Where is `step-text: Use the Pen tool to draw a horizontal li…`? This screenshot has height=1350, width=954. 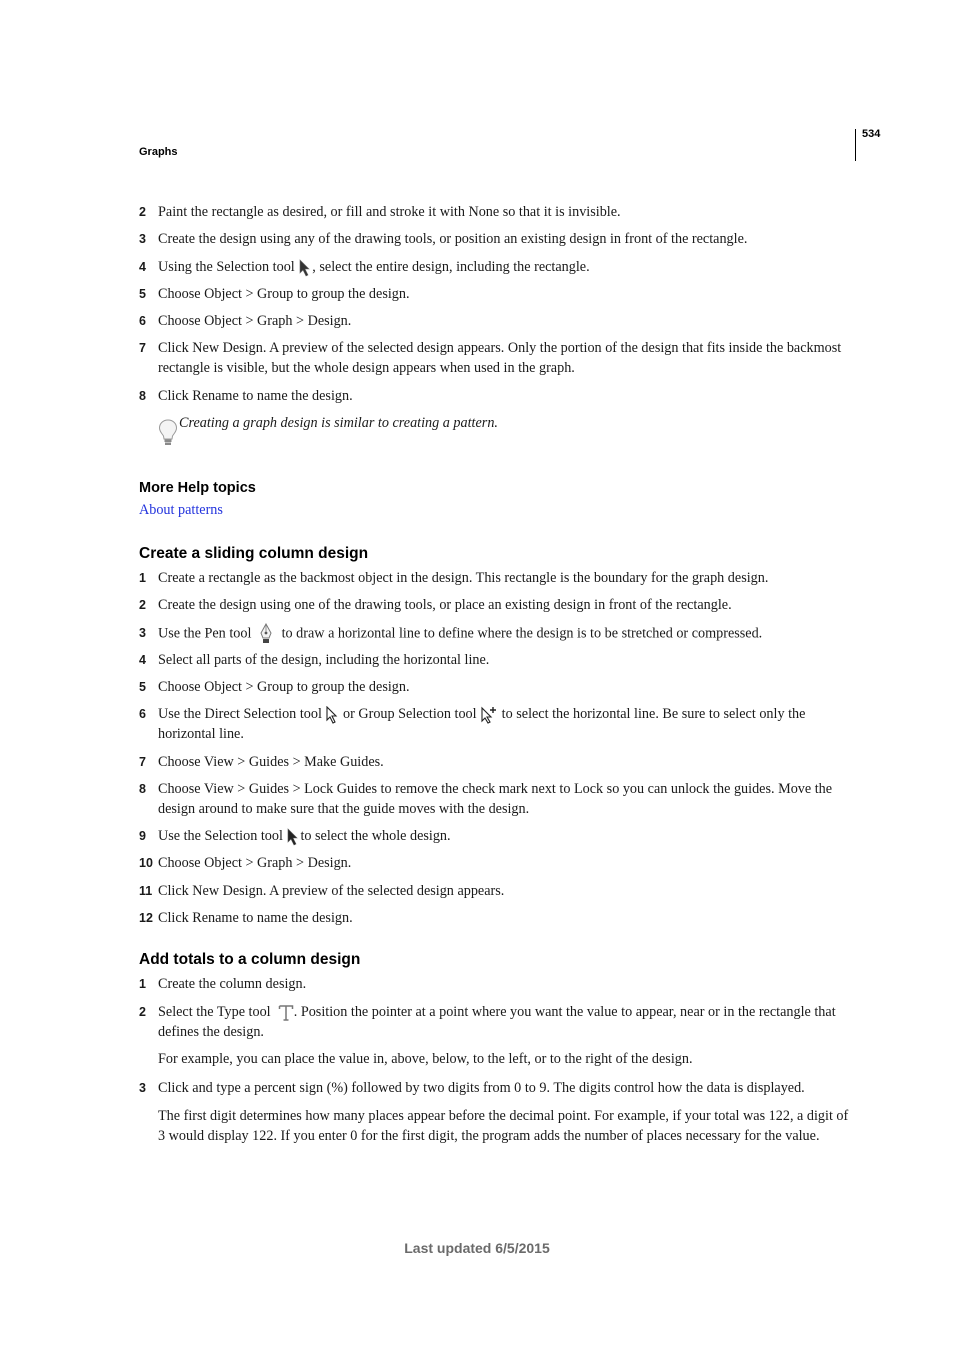
step-text: Use the Pen tool to draw a horizontal li… is located at coordinates (506, 634).